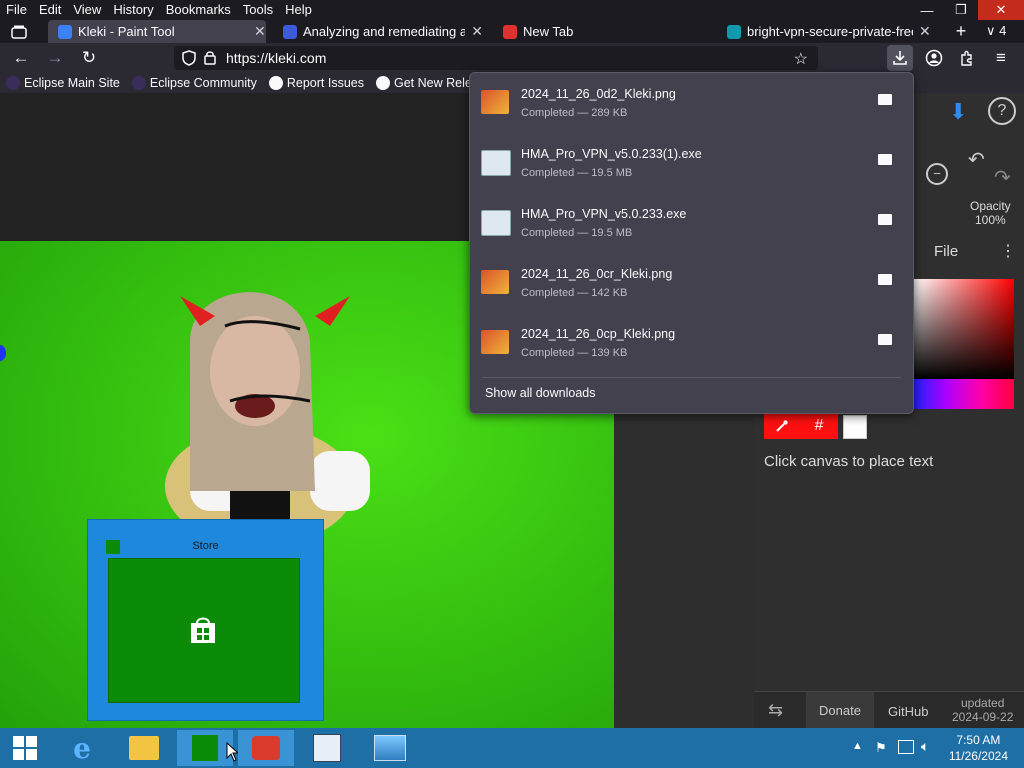 The height and width of the screenshot is (768, 1024). Describe the element at coordinates (13, 82) in the screenshot. I see `eclipse-icon` at that location.